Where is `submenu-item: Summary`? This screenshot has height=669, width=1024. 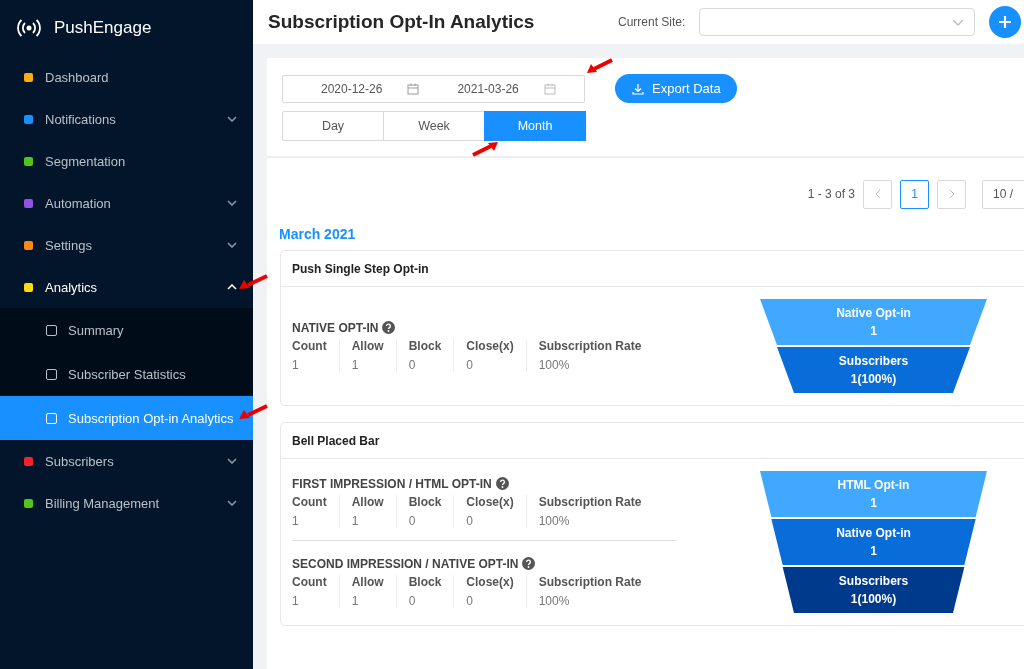 submenu-item: Summary is located at coordinates (126, 330).